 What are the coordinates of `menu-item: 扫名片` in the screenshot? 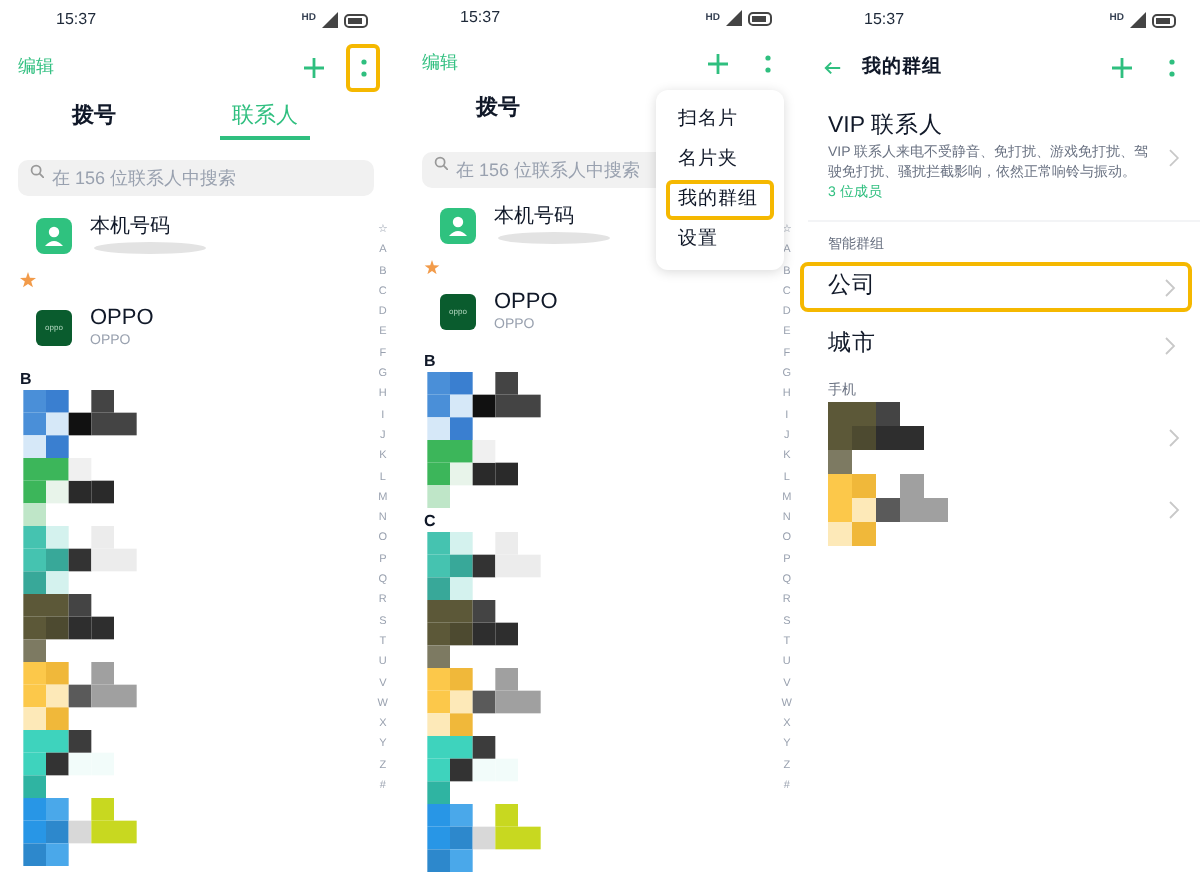 It's located at (720, 120).